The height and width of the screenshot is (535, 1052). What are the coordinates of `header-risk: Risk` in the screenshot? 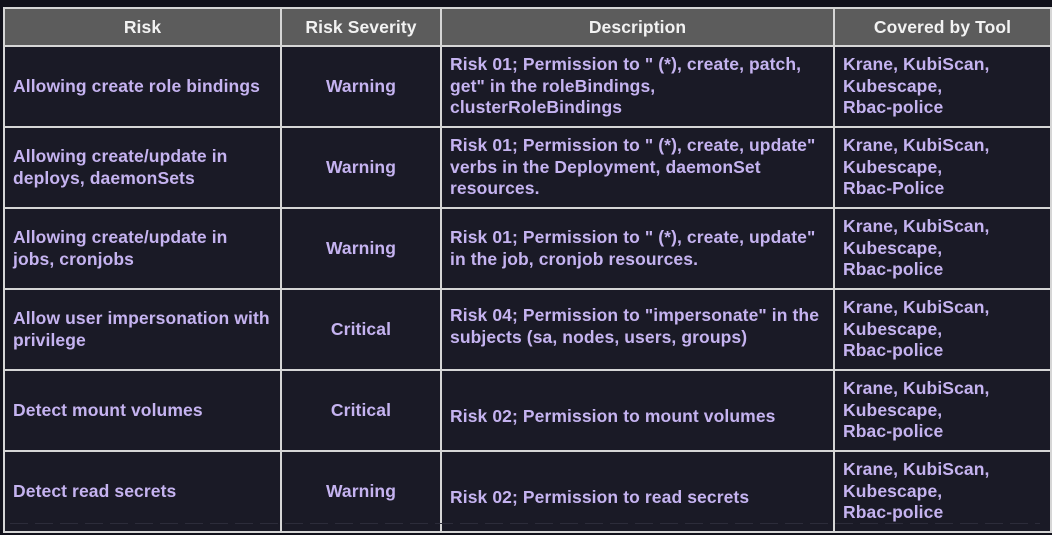 It's located at (142, 27).